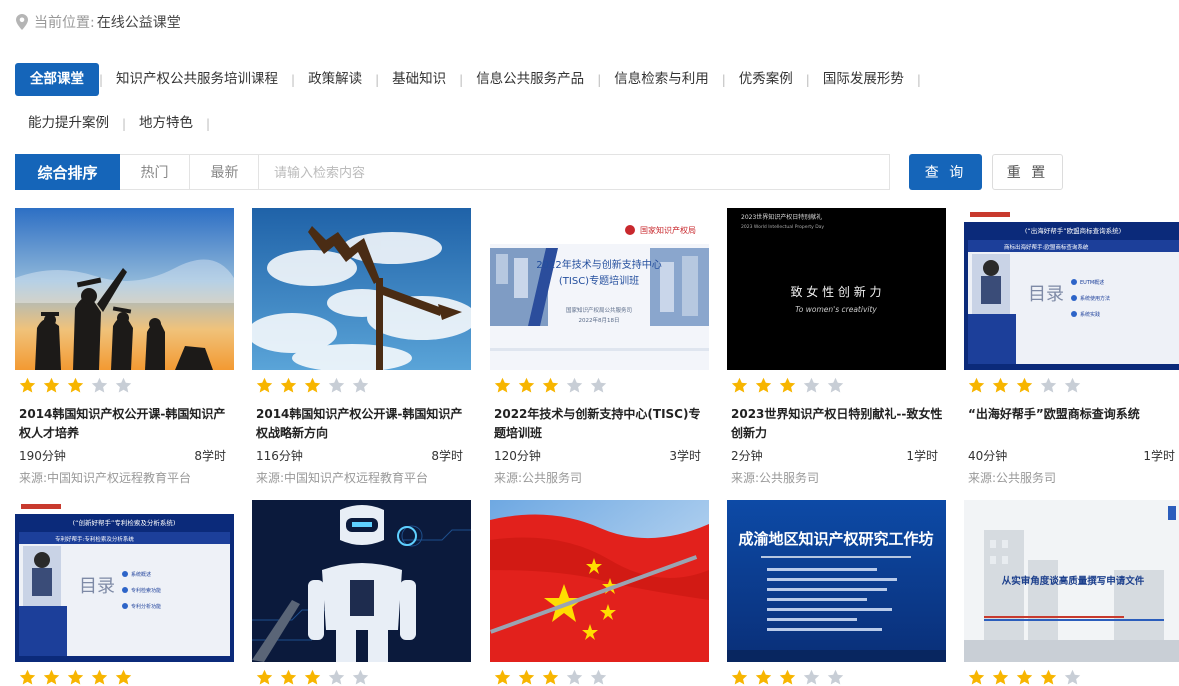 The image size is (1179, 686). Describe the element at coordinates (598, 264) in the screenshot. I see `svg-text: 2022年技术与创新支持中心` at that location.